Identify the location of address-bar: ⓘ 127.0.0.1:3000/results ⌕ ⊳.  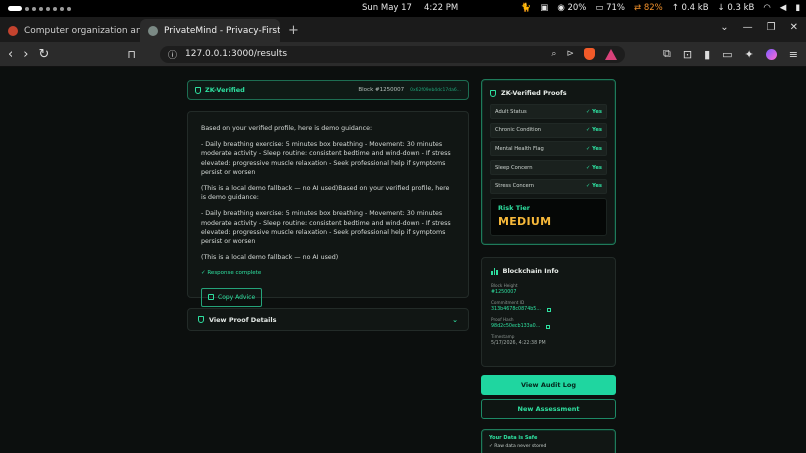
(392, 54).